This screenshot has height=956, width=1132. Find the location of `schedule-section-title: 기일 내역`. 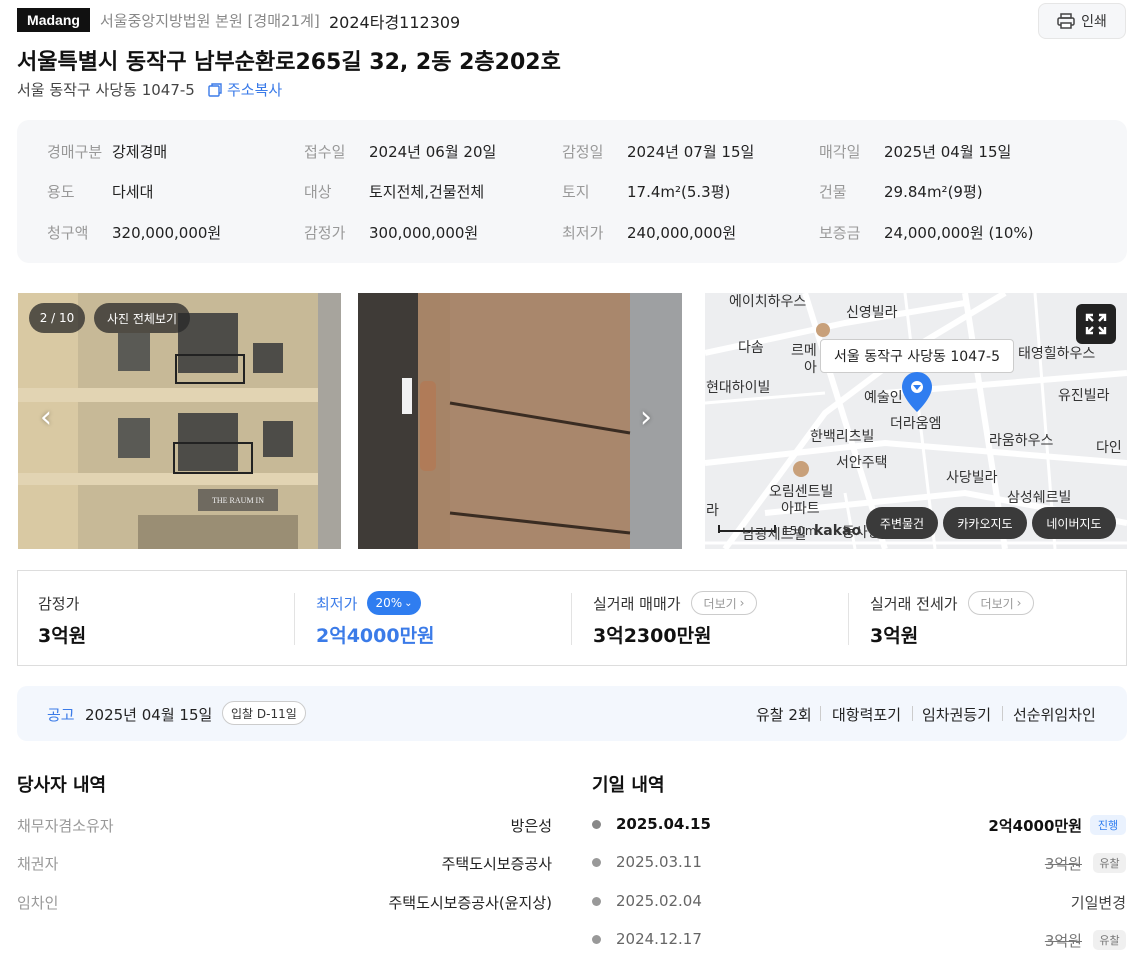

schedule-section-title: 기일 내역 is located at coordinates (628, 785).